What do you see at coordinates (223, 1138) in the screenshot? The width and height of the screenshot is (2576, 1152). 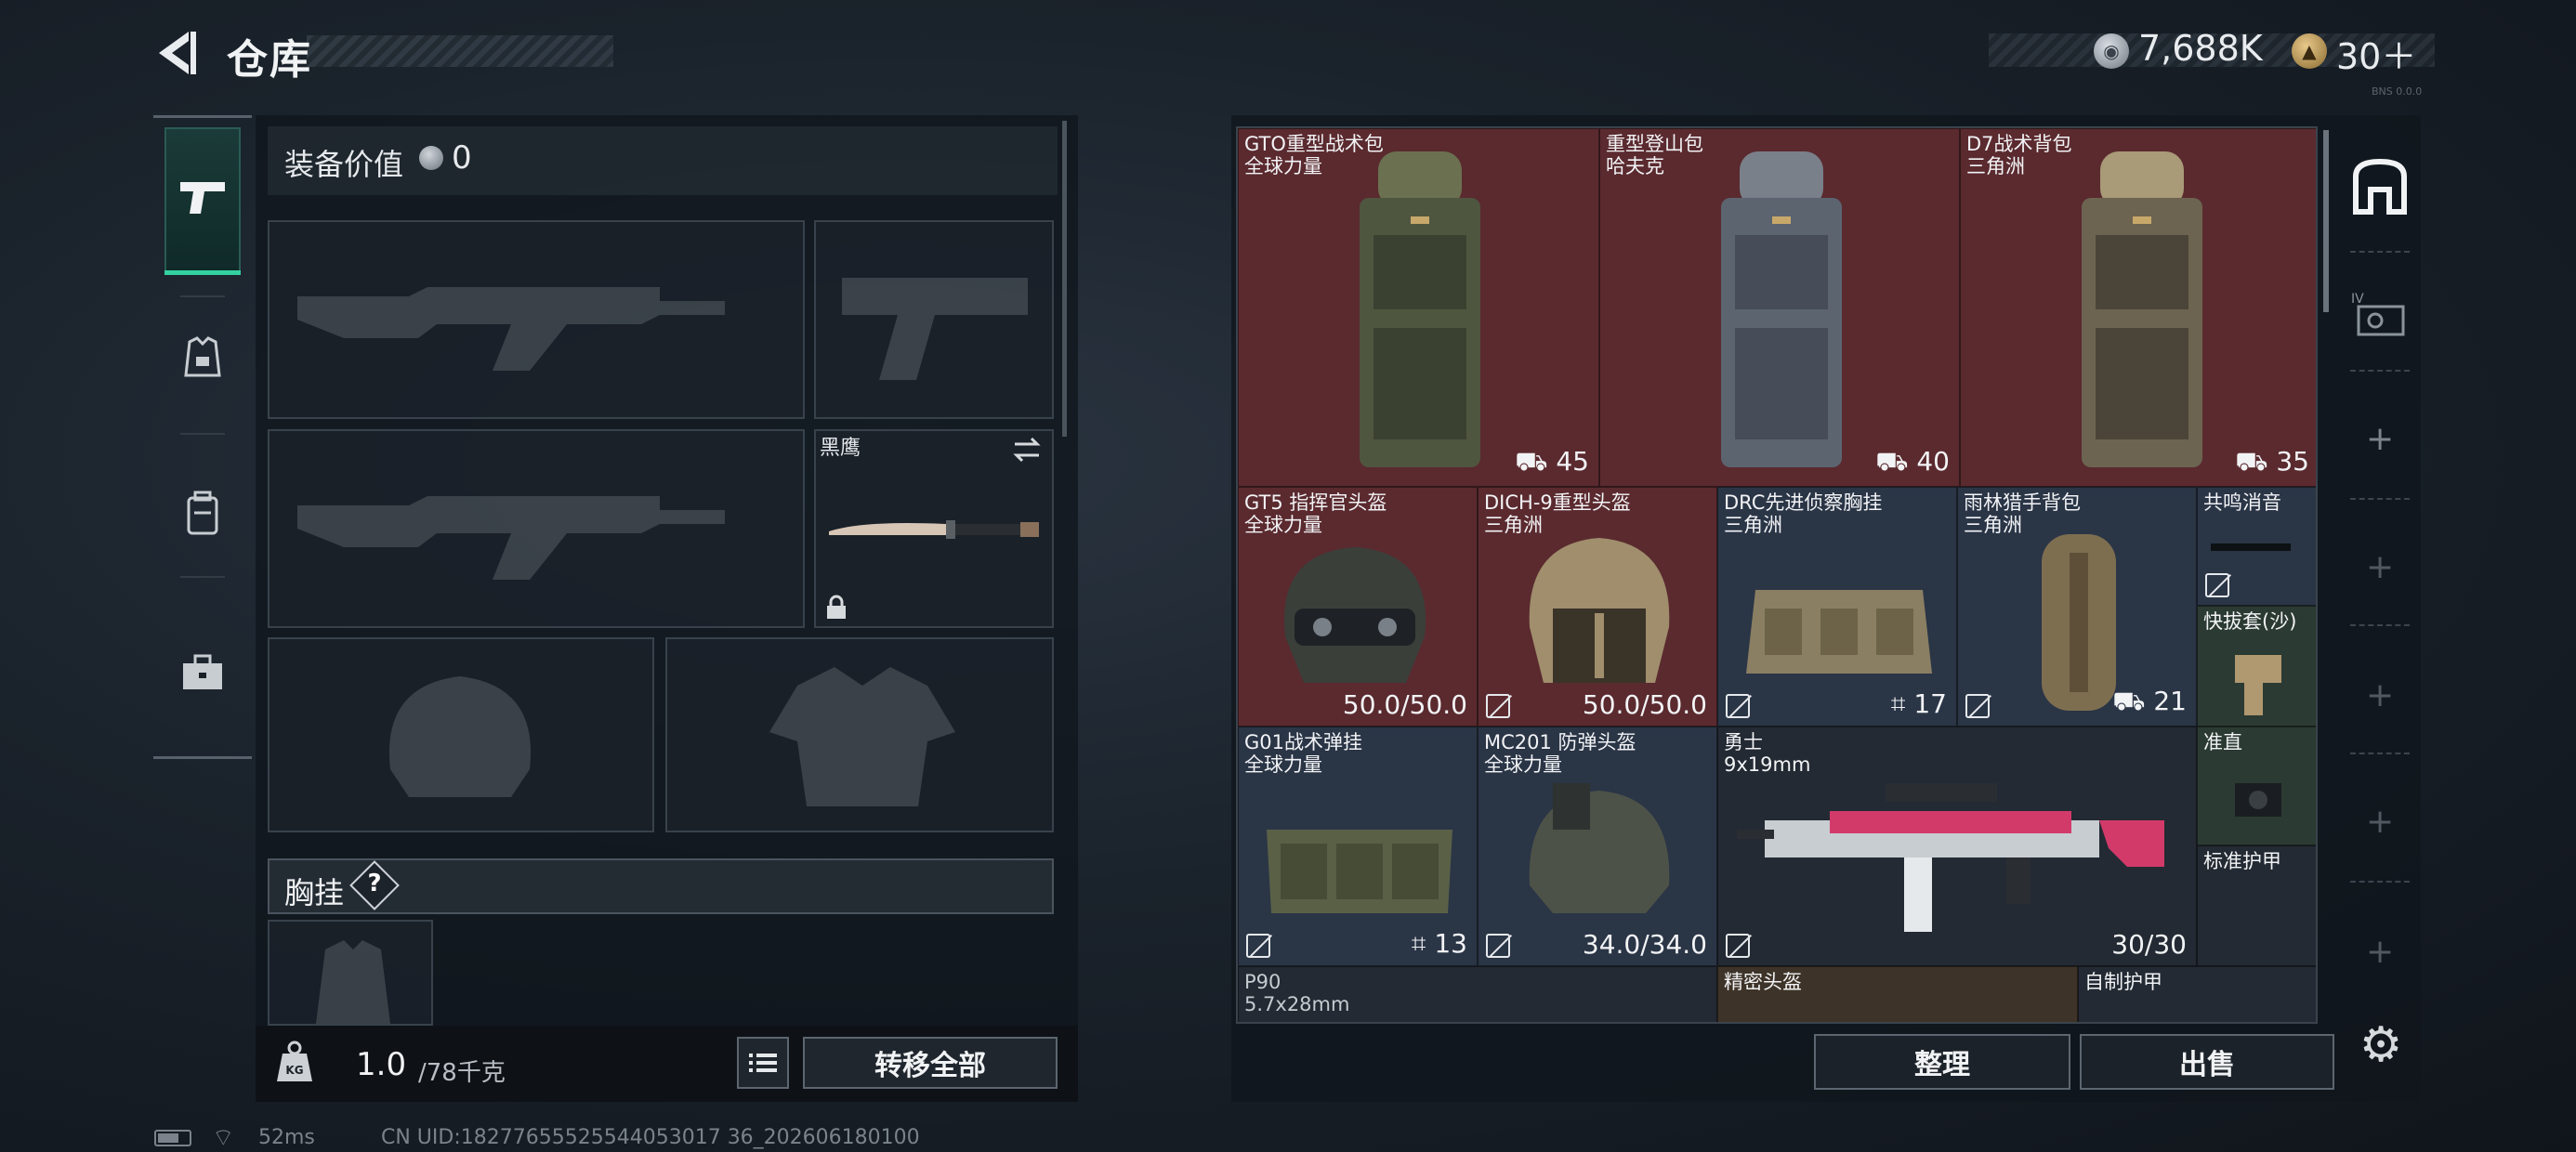 I see `wifi-icon: ⌔` at bounding box center [223, 1138].